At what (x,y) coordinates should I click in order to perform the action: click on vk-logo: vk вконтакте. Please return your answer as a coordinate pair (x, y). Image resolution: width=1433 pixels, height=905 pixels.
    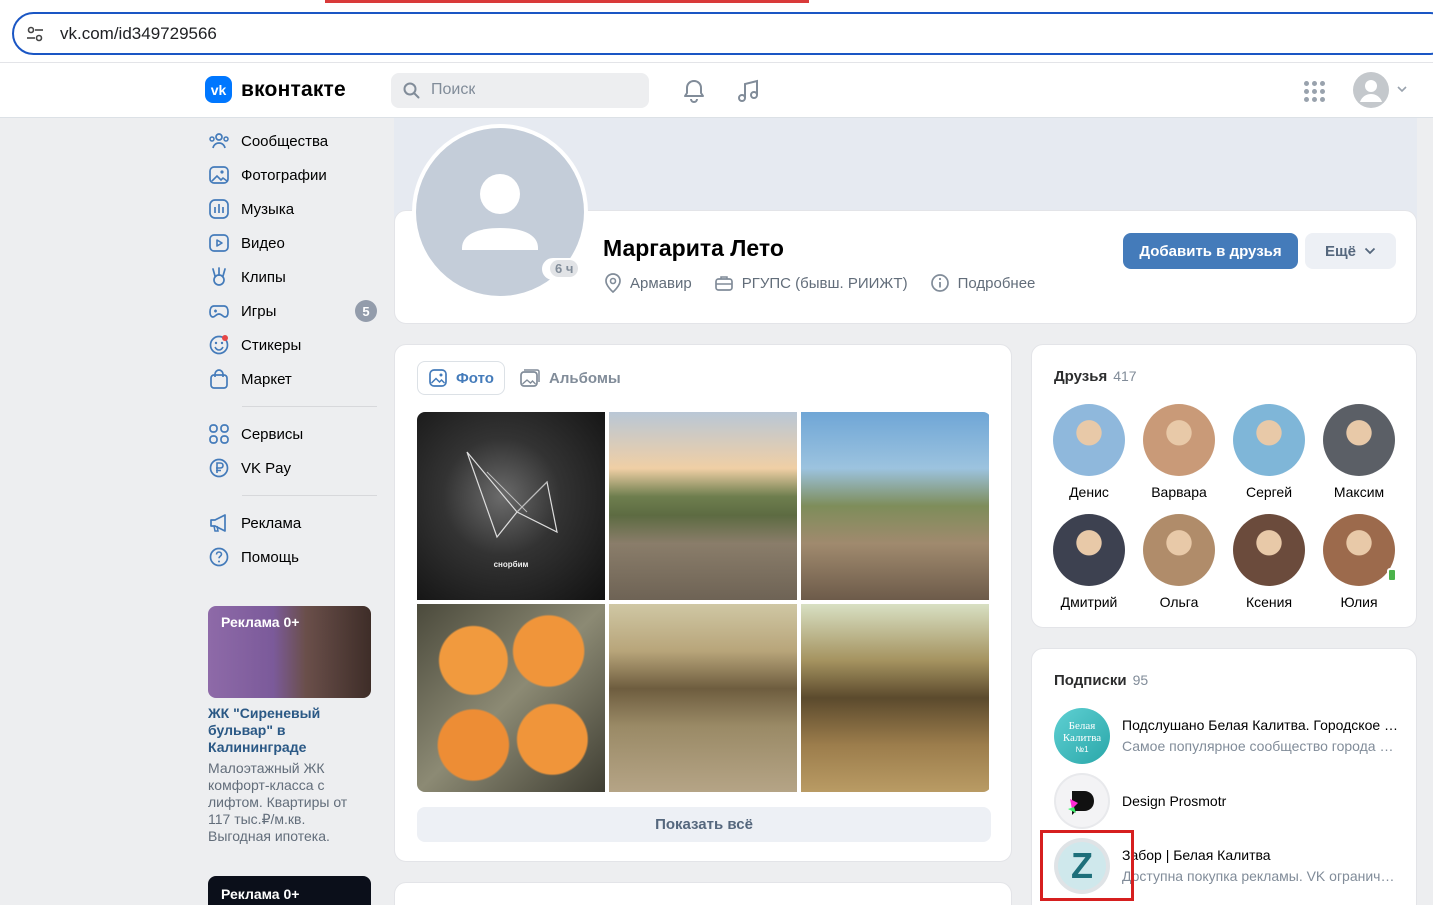
    Looking at the image, I should click on (275, 89).